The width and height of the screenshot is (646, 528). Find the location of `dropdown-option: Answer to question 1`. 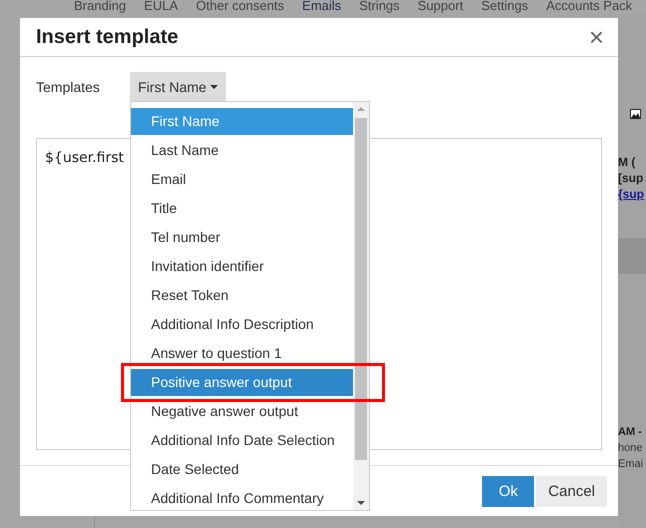

dropdown-option: Answer to question 1 is located at coordinates (242, 353).